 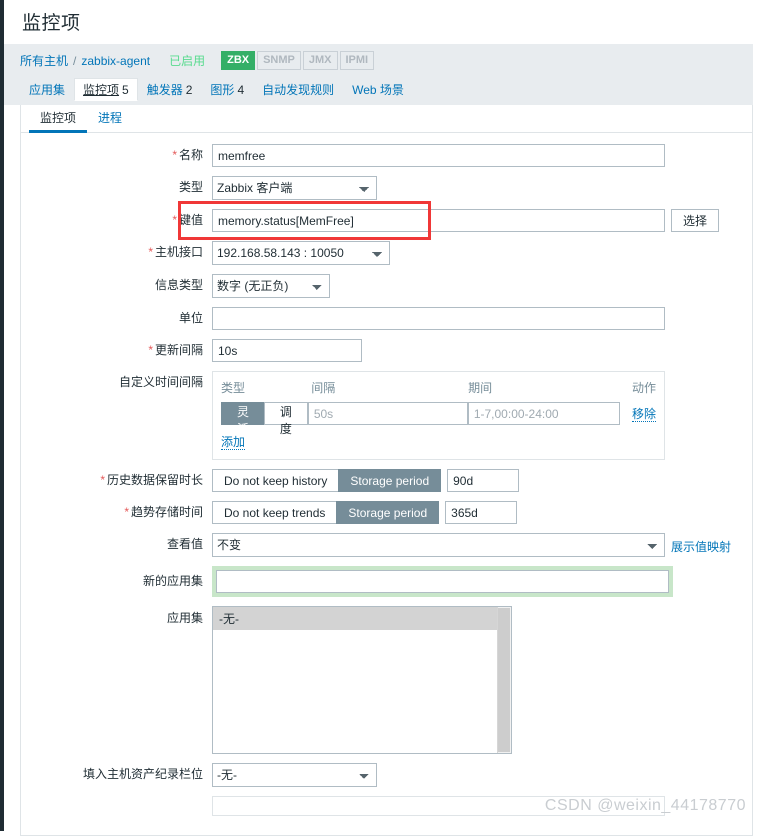 I want to click on field-wrap-value-map: 不变 展示值映射, so click(x=471, y=545).